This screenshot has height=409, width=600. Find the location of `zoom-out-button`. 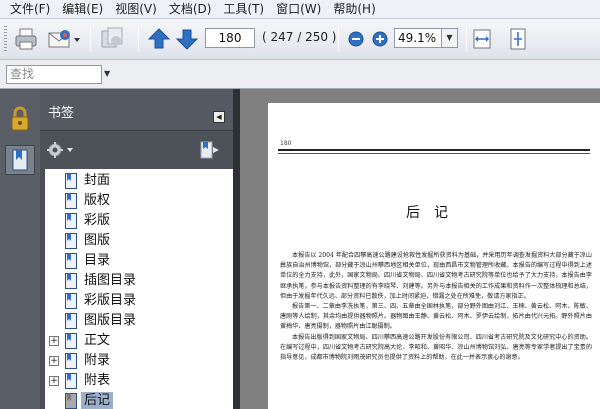

zoom-out-button is located at coordinates (356, 39).